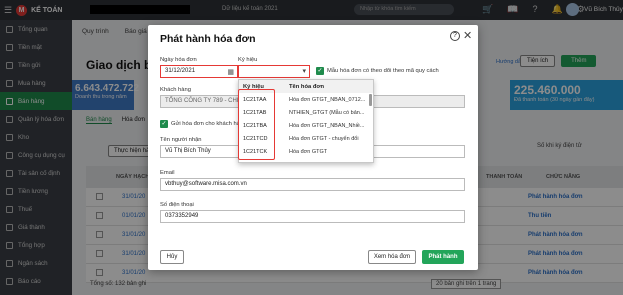  I want to click on calendar-icon: ▦, so click(230, 72).